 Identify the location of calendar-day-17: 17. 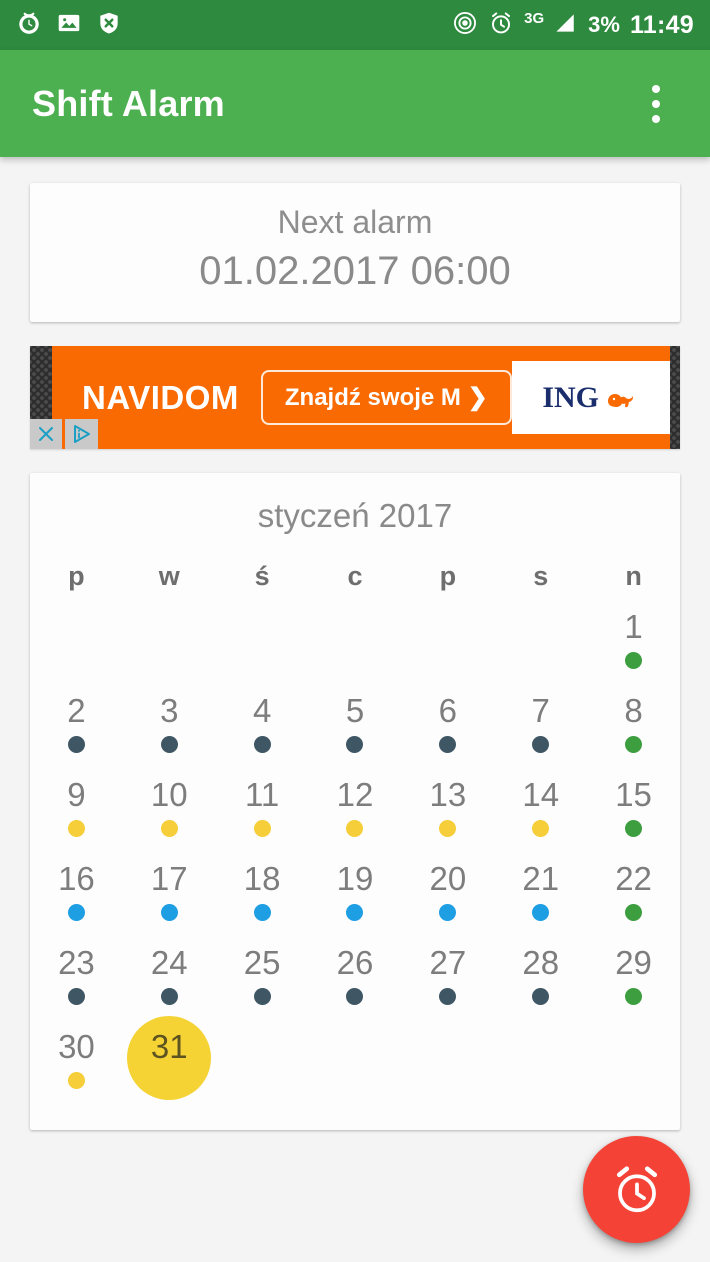
(169, 898).